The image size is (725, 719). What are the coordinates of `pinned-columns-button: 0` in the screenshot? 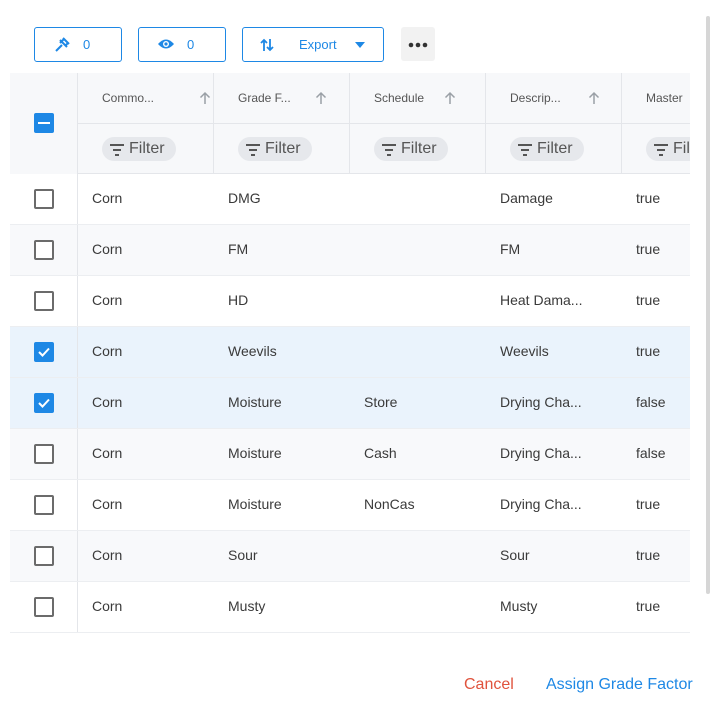 It's located at (78, 44).